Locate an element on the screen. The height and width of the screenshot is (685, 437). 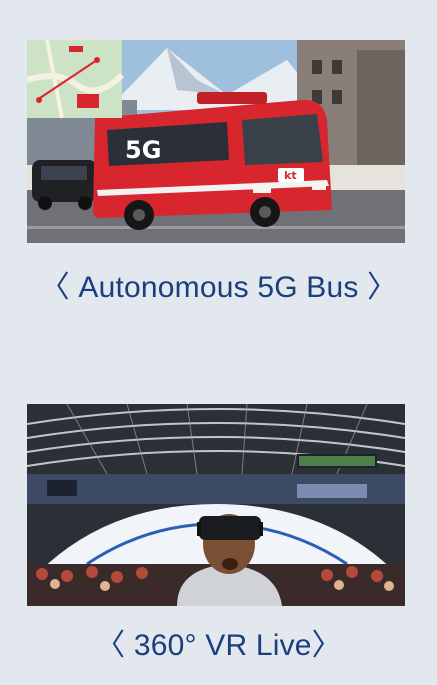
autonomous-bus-caption: 〈 Autonomous 5G Bus 〉 is located at coordinates (218, 287).